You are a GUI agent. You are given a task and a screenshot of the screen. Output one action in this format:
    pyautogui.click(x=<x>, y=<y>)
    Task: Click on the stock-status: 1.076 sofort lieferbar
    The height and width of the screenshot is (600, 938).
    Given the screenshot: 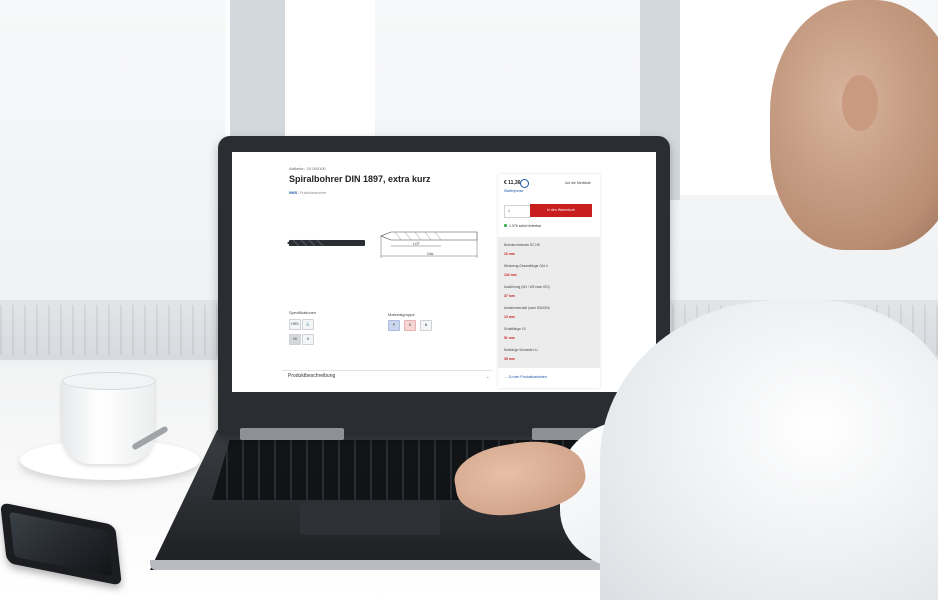 What is the action you would take?
    pyautogui.click(x=522, y=226)
    